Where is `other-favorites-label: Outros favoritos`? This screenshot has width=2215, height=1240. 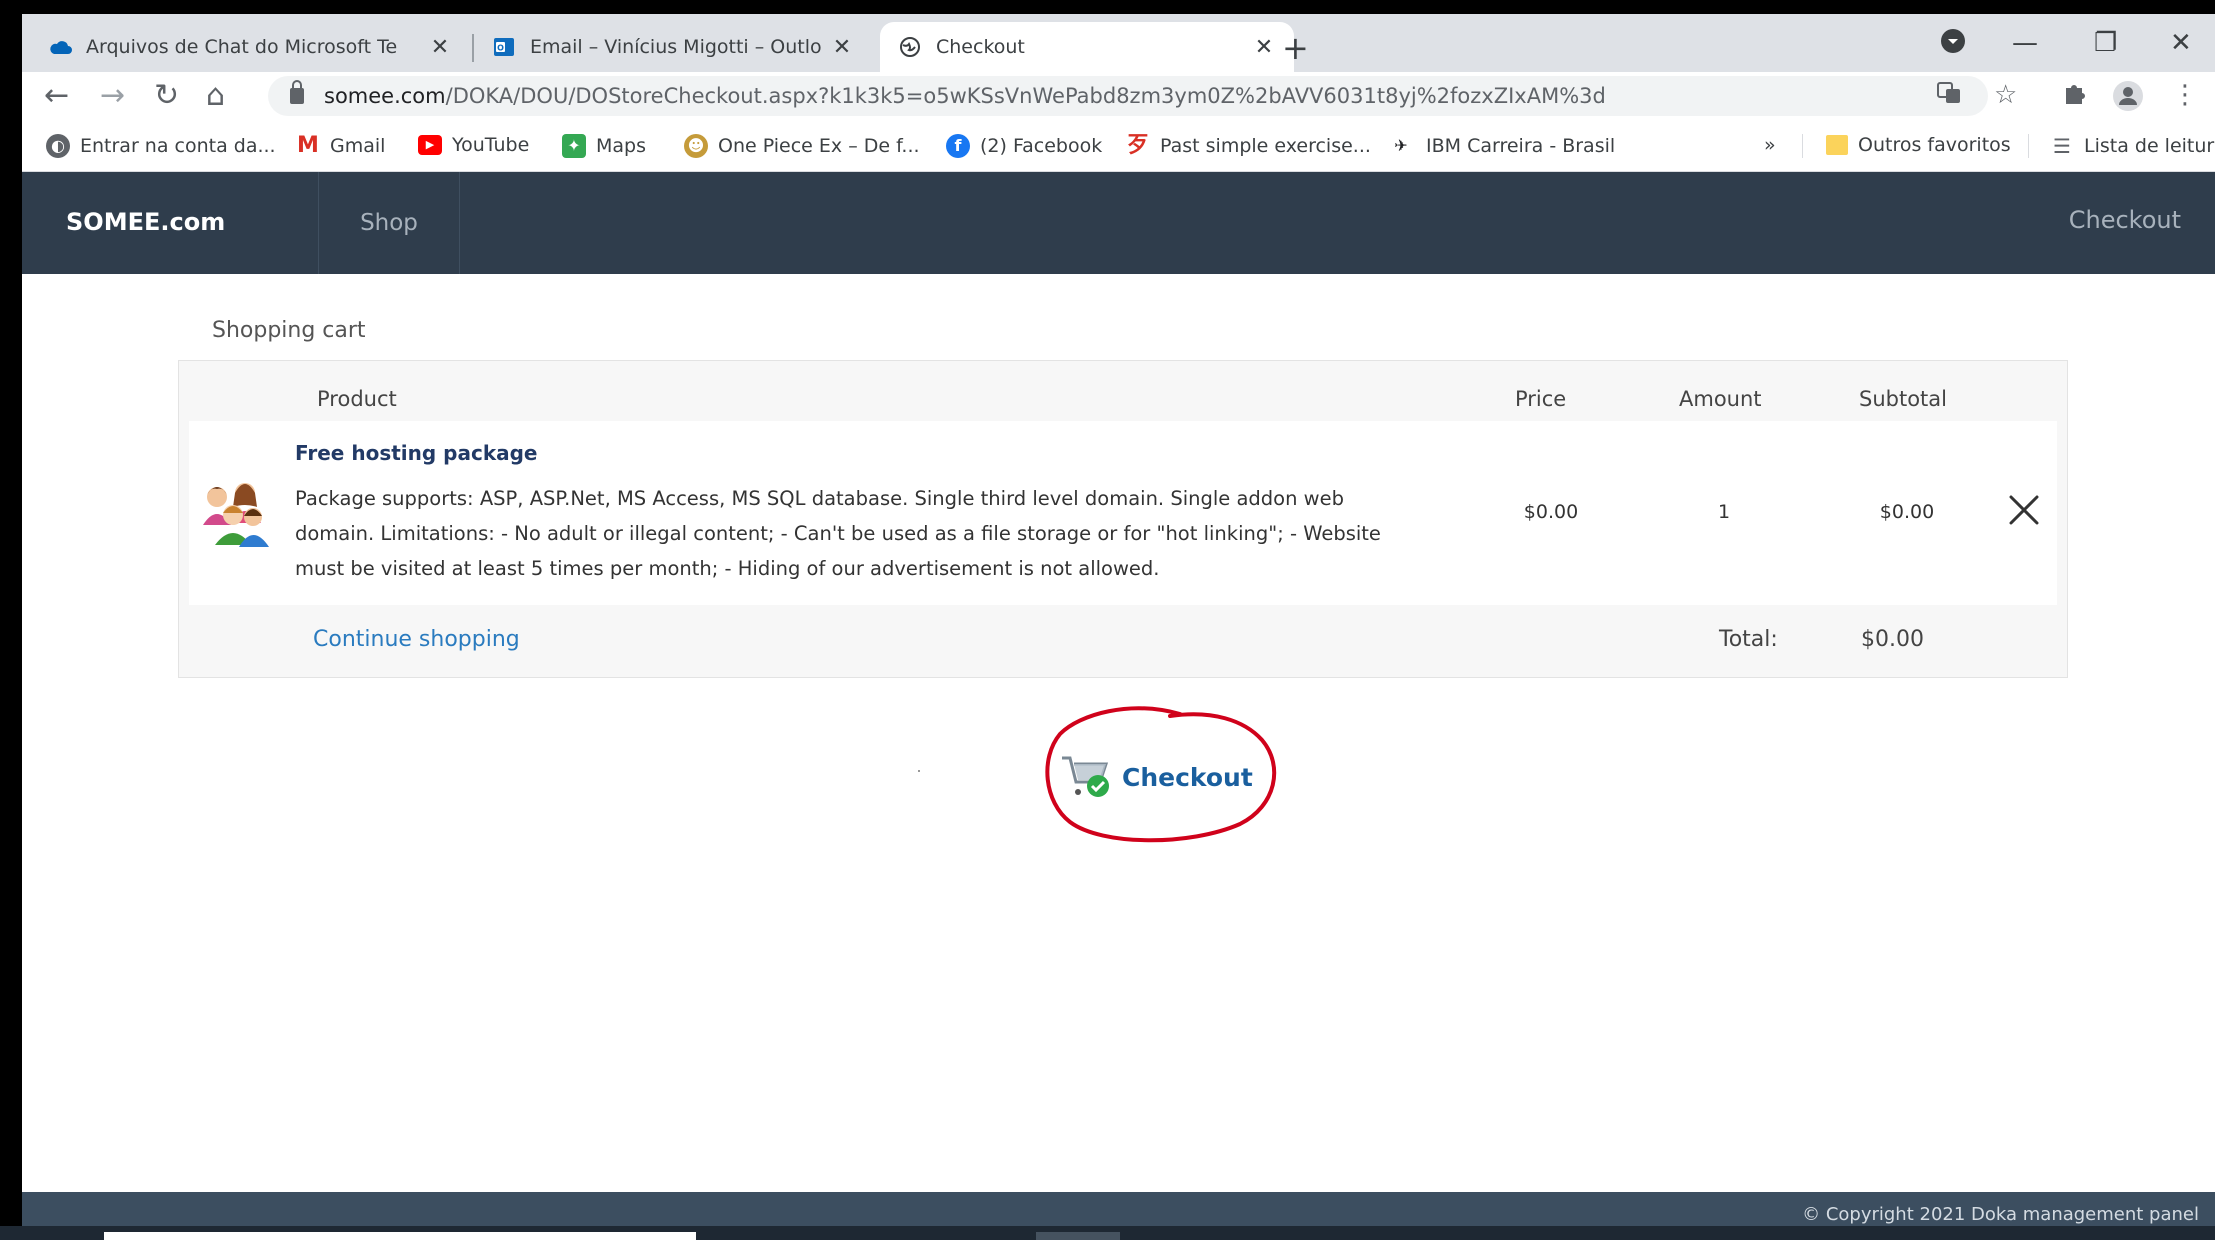
other-favorites-label: Outros favoritos is located at coordinates (1934, 145).